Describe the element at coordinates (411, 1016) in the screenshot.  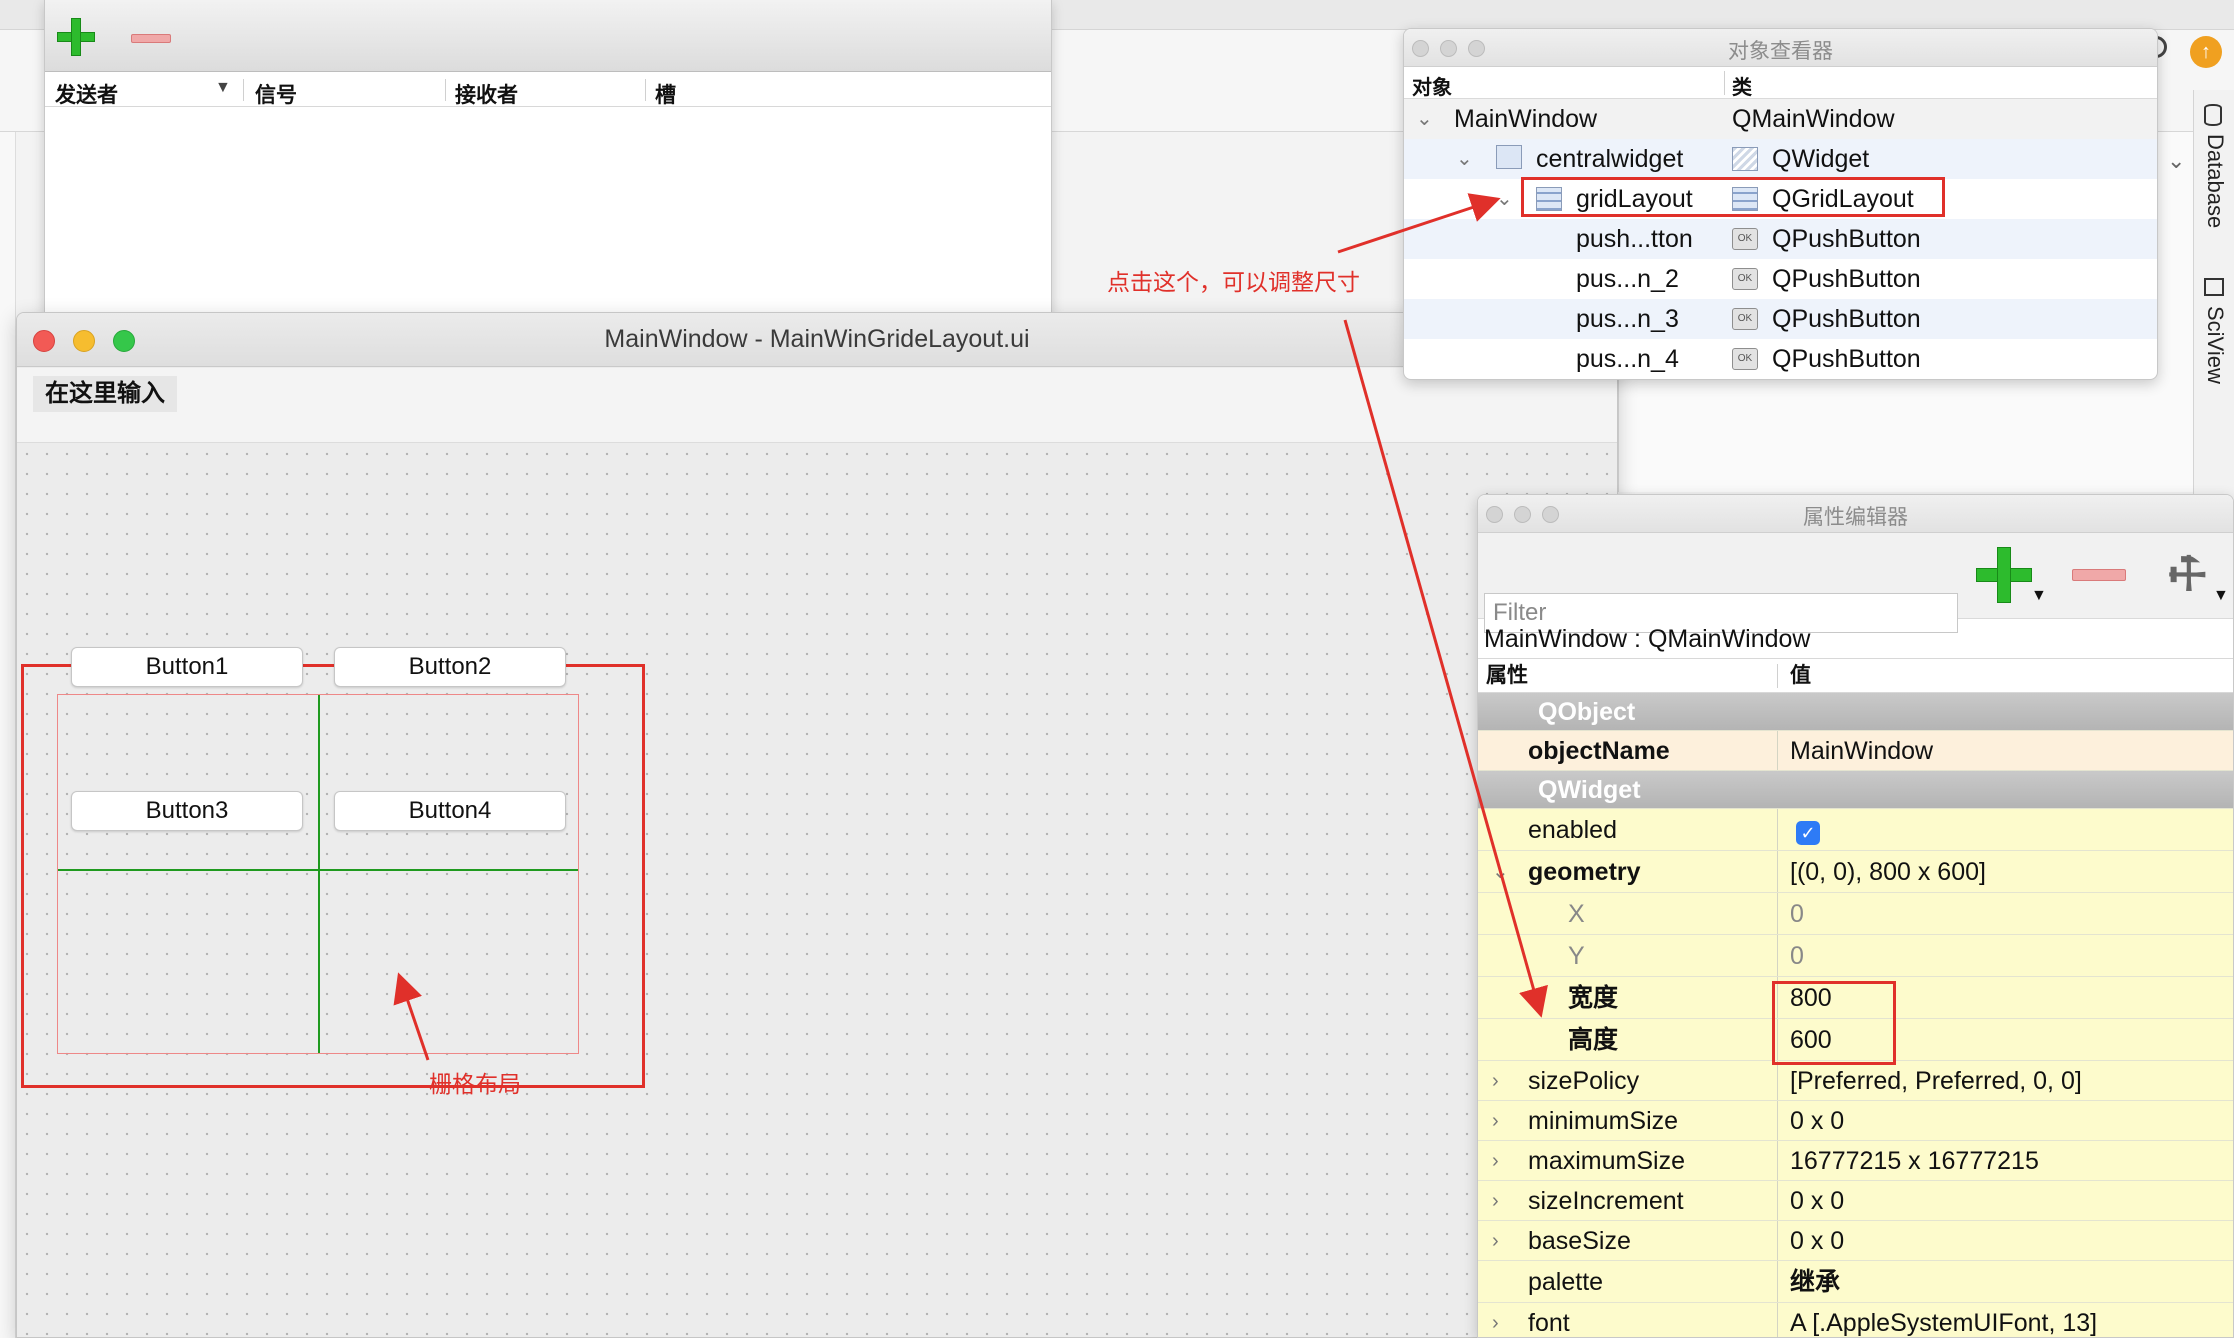
I see `arrow-to-grid` at that location.